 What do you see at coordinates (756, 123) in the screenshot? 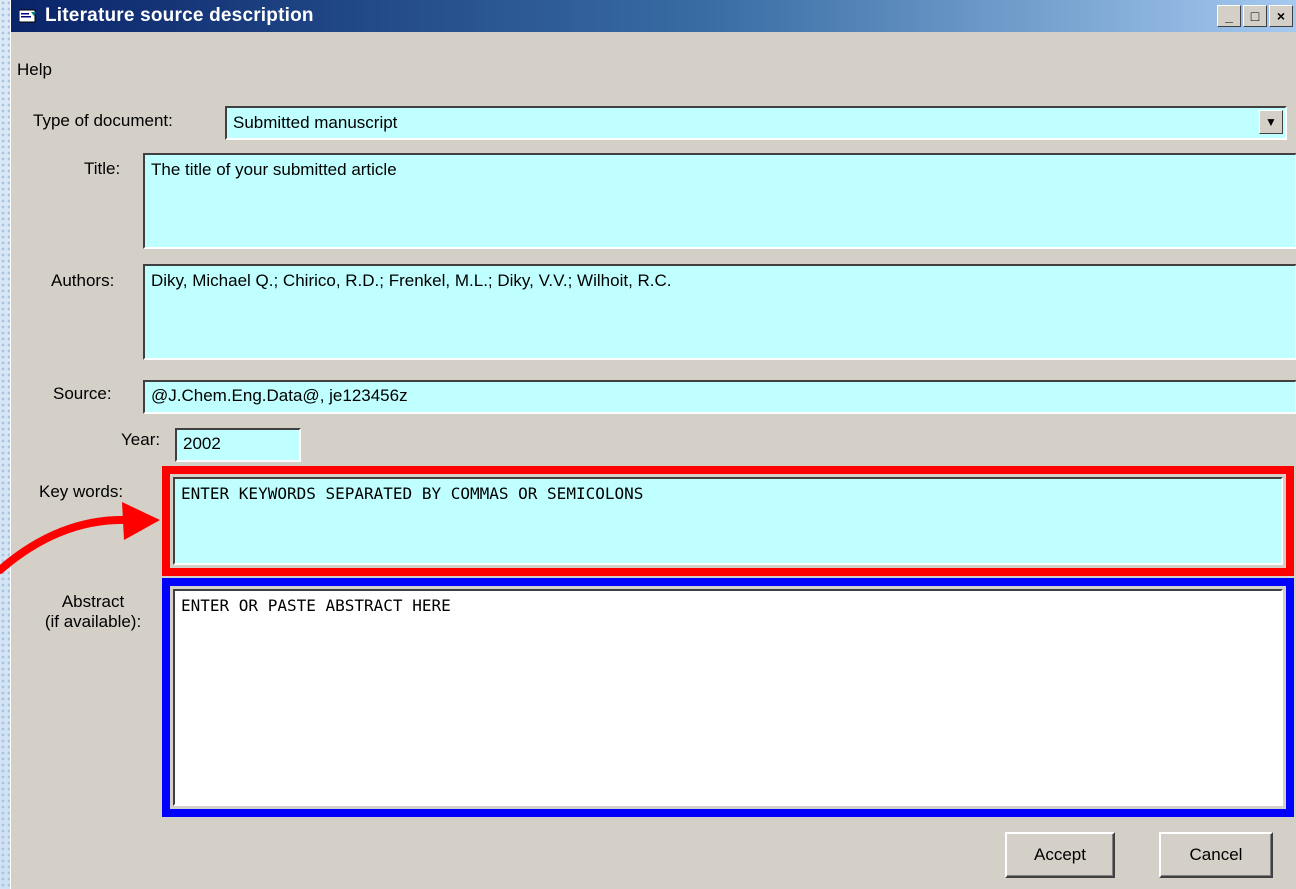
I see `doc-type-select: Submitted manuscript ▼` at bounding box center [756, 123].